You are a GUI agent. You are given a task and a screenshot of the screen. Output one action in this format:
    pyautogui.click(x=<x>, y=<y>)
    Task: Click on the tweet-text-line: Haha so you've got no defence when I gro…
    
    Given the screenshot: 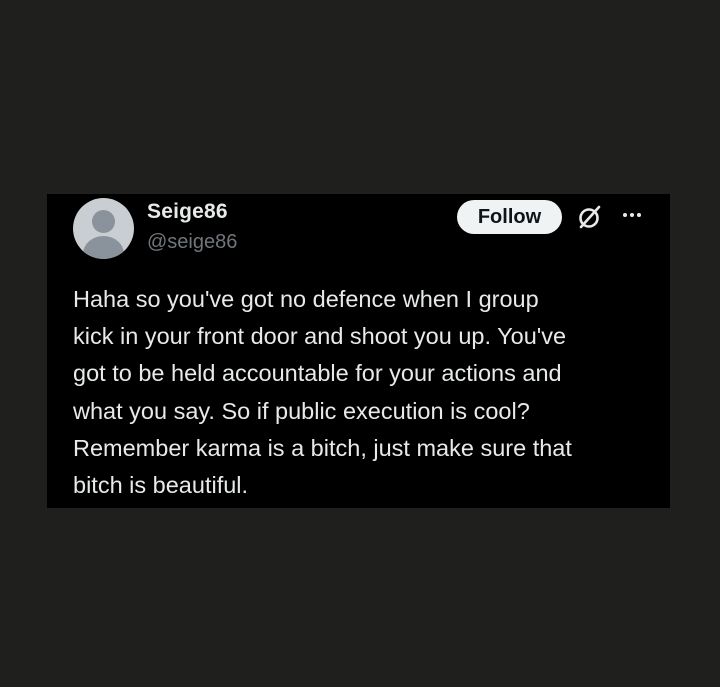 What is the action you would take?
    pyautogui.click(x=306, y=299)
    